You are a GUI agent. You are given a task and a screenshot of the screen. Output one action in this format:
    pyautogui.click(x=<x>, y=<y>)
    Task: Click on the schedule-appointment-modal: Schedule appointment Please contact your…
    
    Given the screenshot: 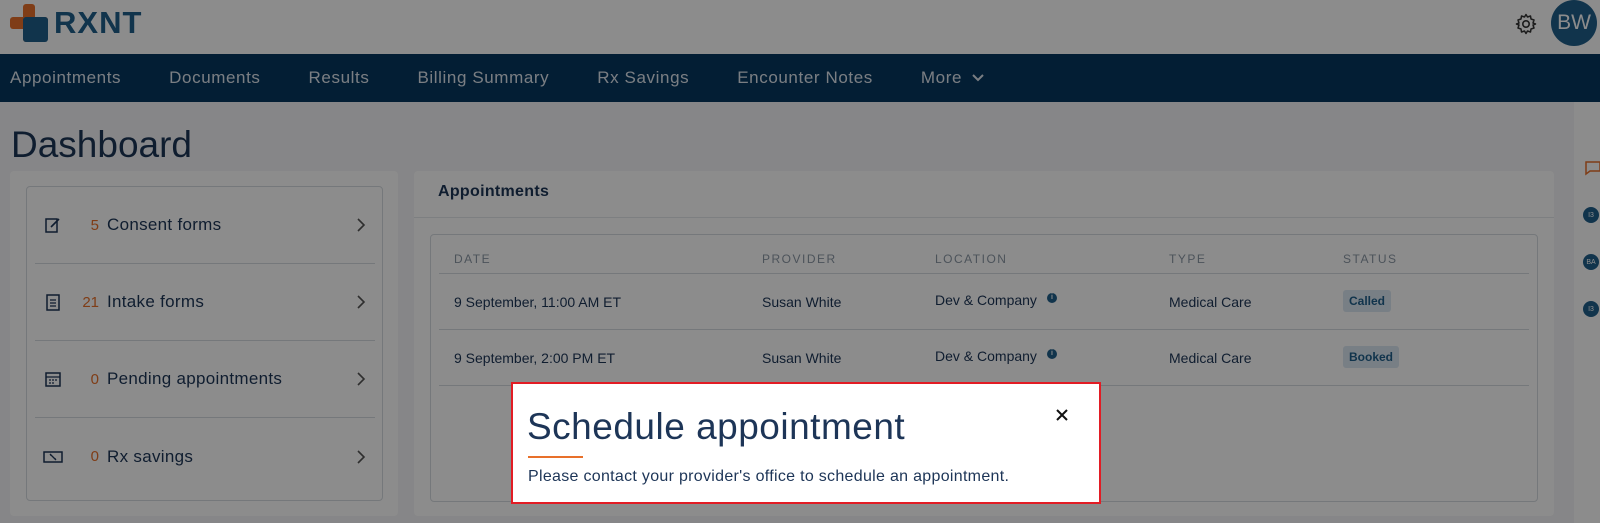 What is the action you would take?
    pyautogui.click(x=806, y=443)
    